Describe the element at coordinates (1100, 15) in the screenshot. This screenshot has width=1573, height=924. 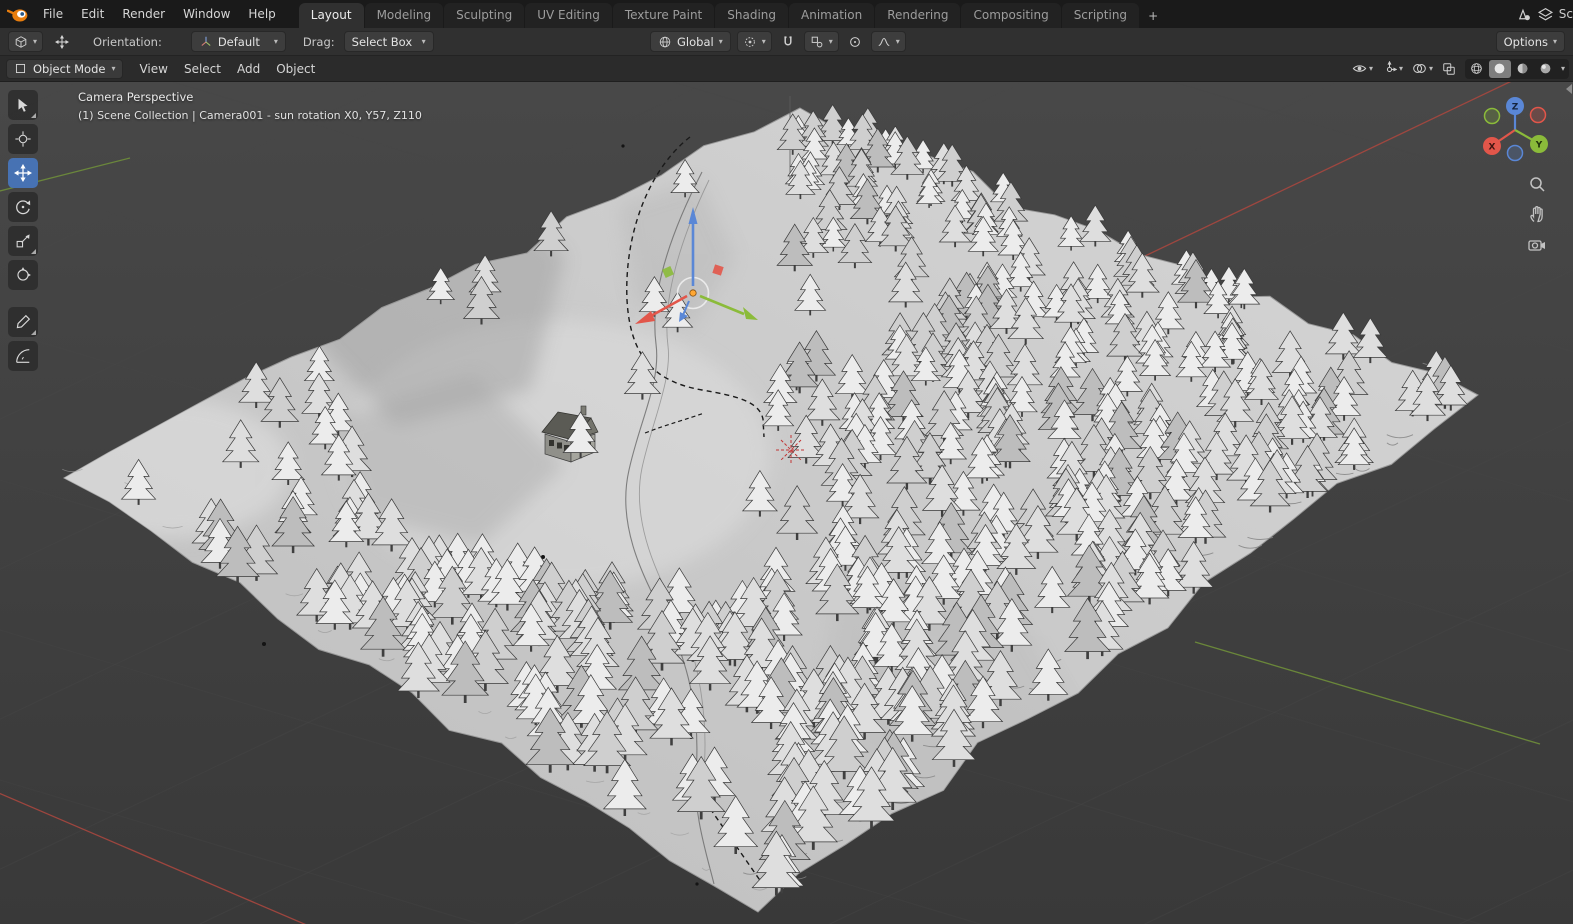
I see `tab-scripting: Scripting` at that location.